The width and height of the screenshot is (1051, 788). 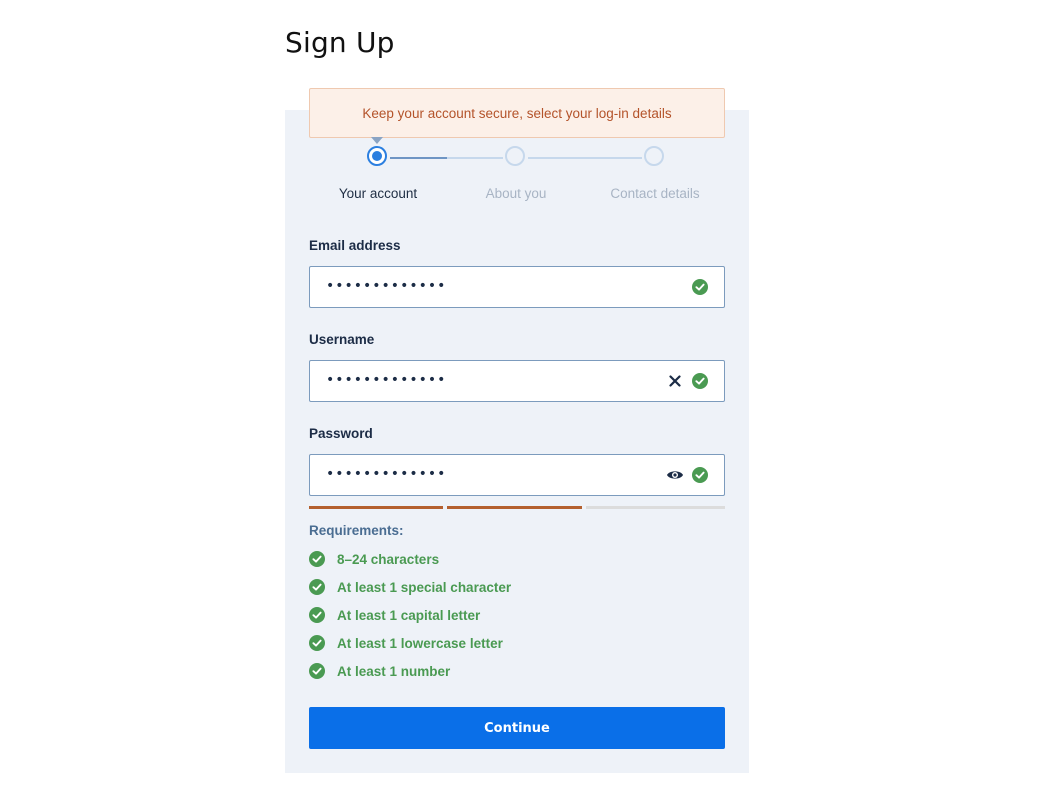 What do you see at coordinates (675, 381) in the screenshot?
I see `close-icon` at bounding box center [675, 381].